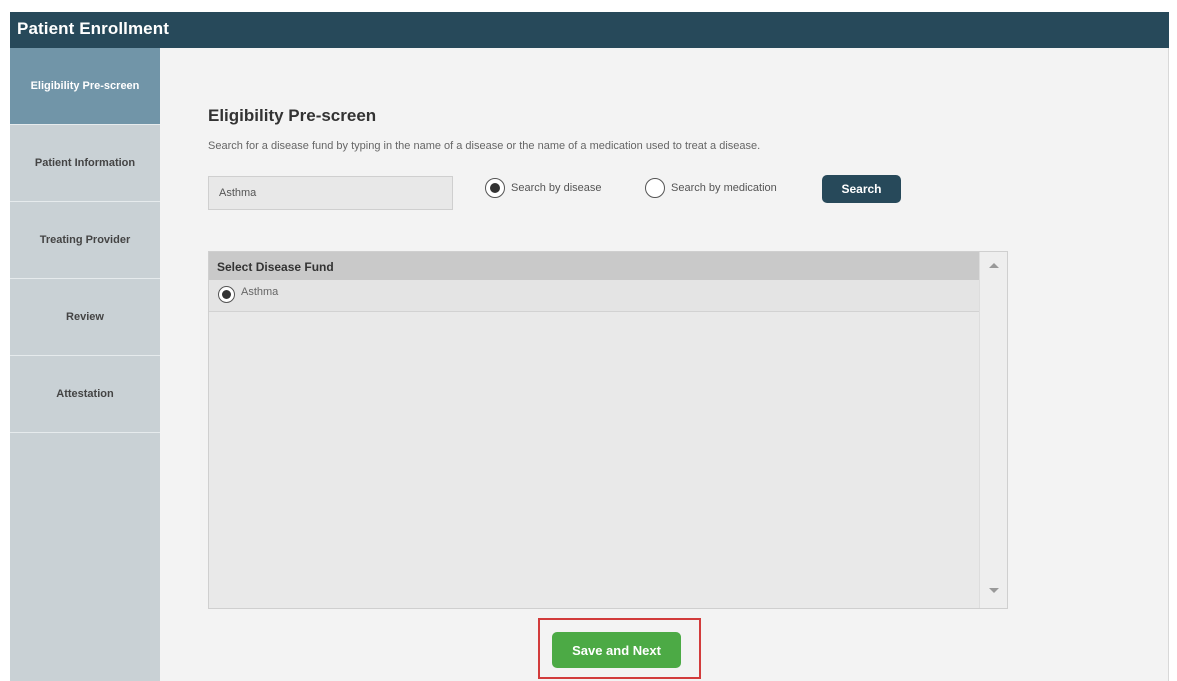  I want to click on grid-header: Select Disease Fund, so click(594, 266).